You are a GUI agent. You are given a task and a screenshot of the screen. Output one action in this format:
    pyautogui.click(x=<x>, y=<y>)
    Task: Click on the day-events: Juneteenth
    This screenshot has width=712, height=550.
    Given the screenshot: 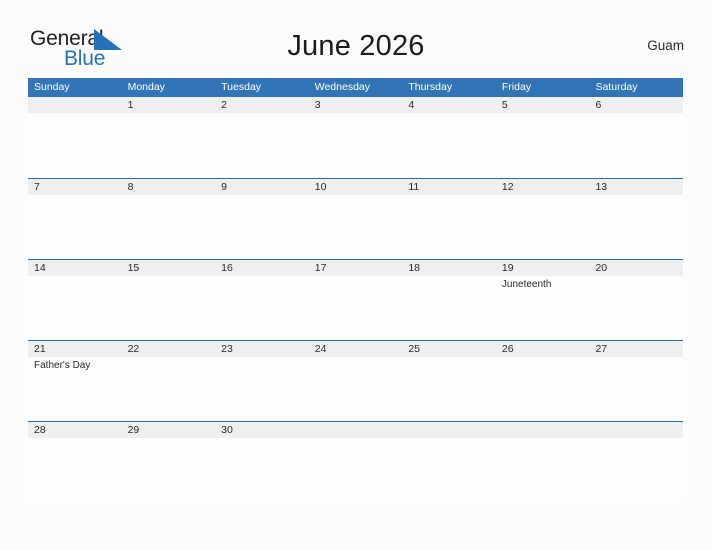 What is the action you would take?
    pyautogui.click(x=544, y=284)
    